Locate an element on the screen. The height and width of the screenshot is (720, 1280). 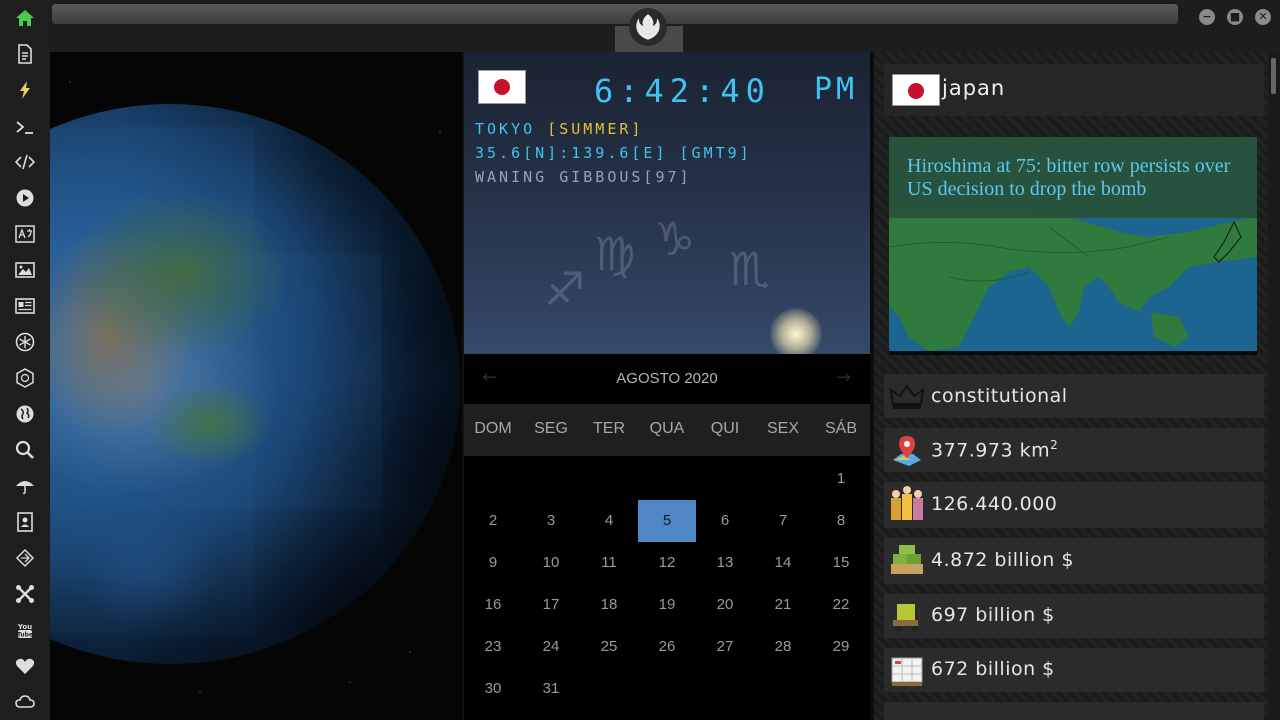
svg-text: You is located at coordinates (24, 627).